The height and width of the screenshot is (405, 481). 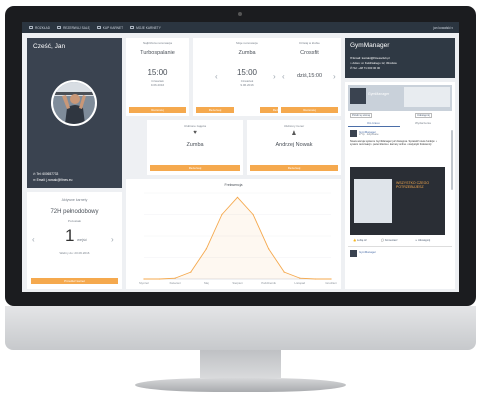 I want to click on fb-post-image: WSZYSTKO CZEGO POTRZEBUJESZ, so click(x=397, y=201).